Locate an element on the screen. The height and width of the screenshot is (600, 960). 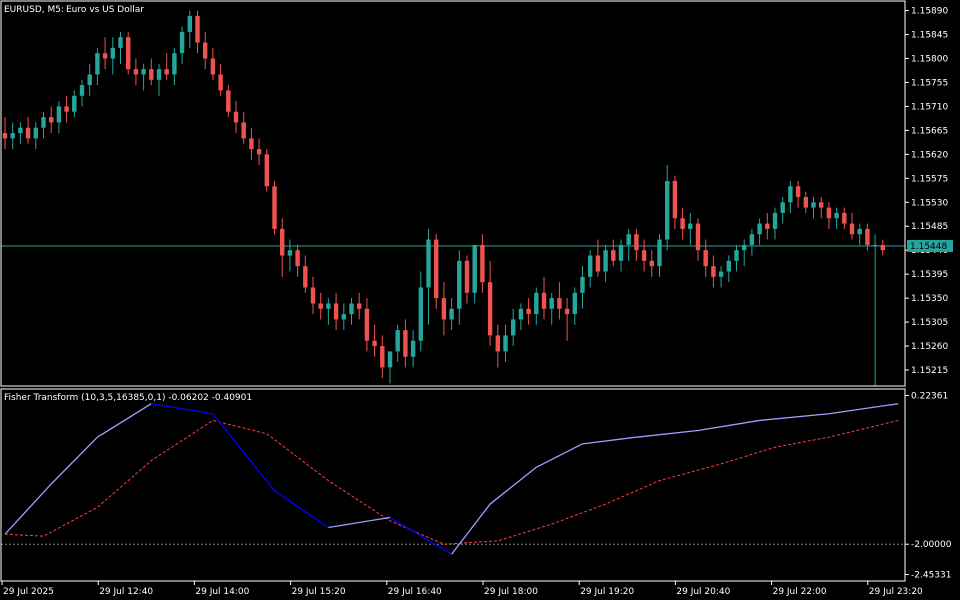
time-tick-label: 29 Jul 14:00 is located at coordinates (222, 592).